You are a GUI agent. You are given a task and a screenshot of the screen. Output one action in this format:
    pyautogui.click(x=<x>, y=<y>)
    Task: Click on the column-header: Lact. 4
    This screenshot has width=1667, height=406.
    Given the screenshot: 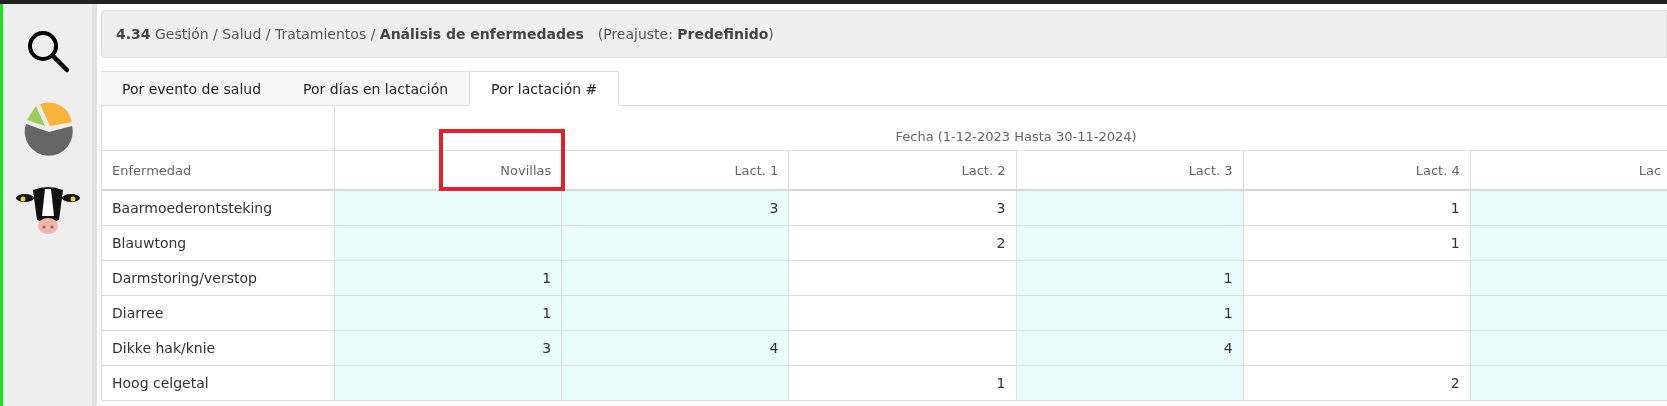 What is the action you would take?
    pyautogui.click(x=1357, y=170)
    